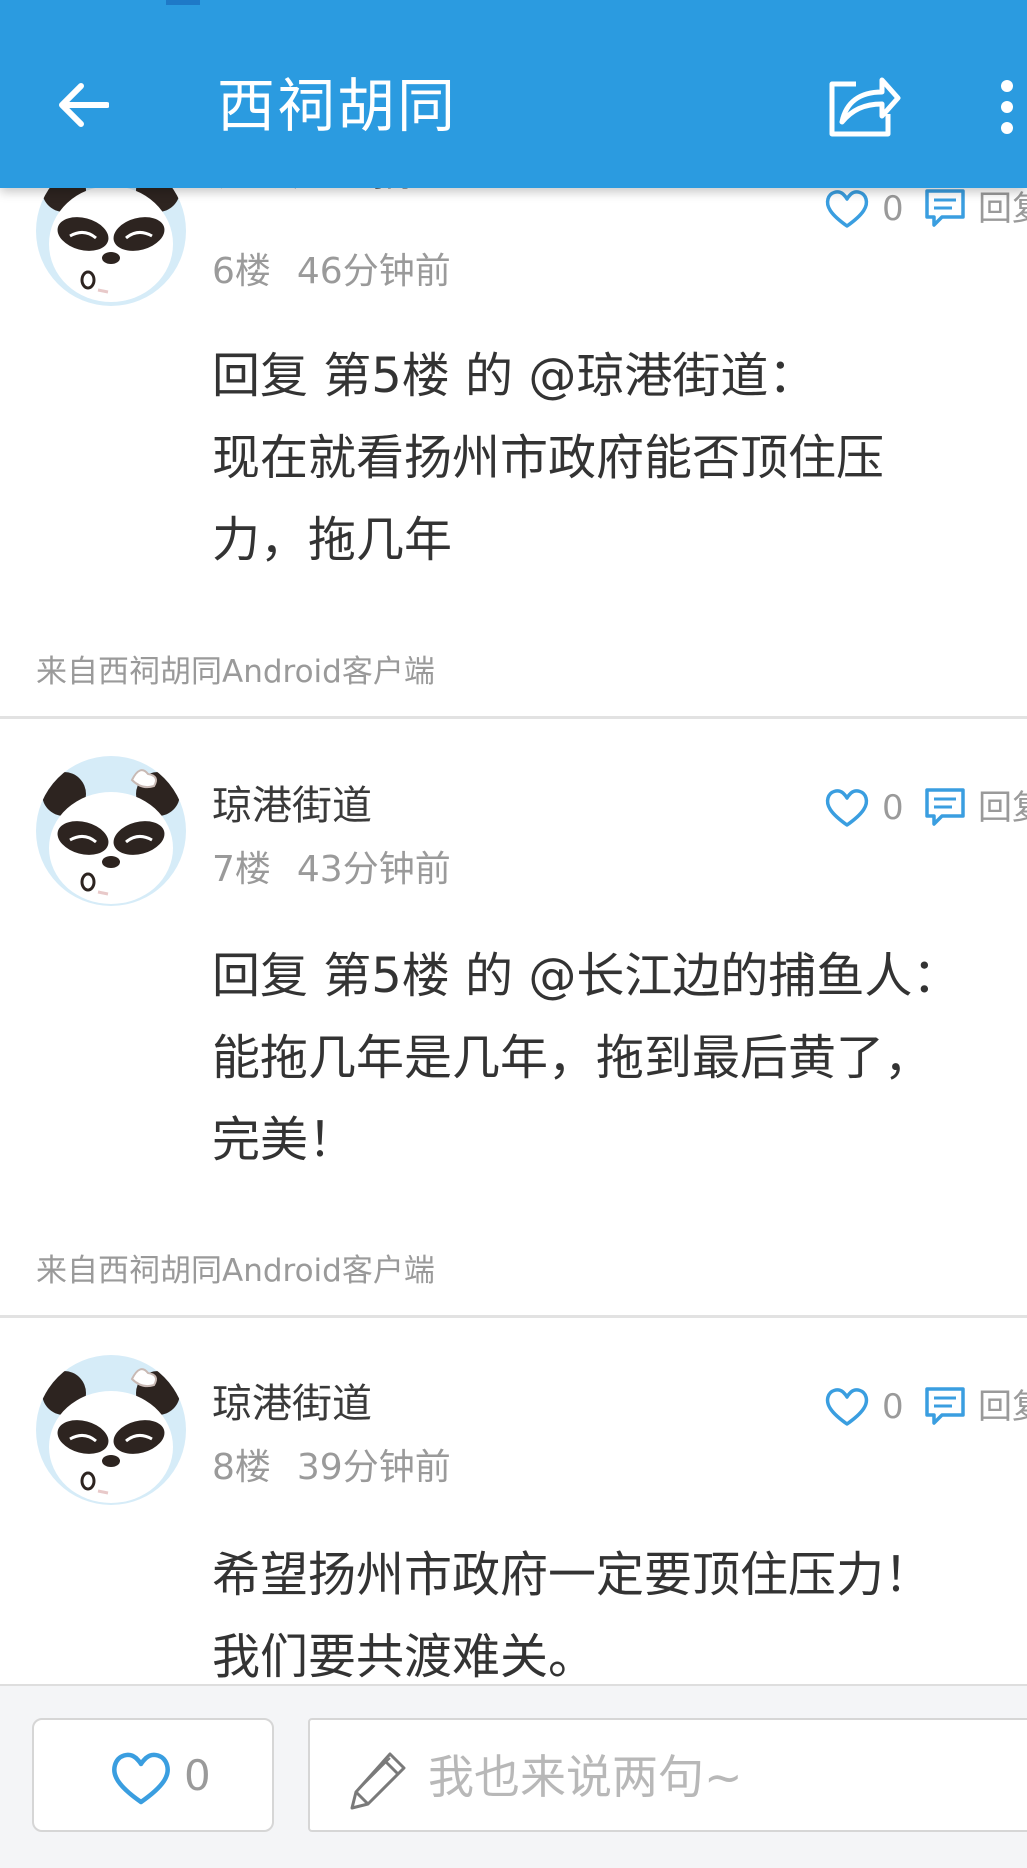 The image size is (1027, 1868). Describe the element at coordinates (548, 458) in the screenshot. I see `comment-body: 回复 第5楼 的 @琼港街道： 现在就看扬州市政府能否顶住压 力，拖几年` at that location.